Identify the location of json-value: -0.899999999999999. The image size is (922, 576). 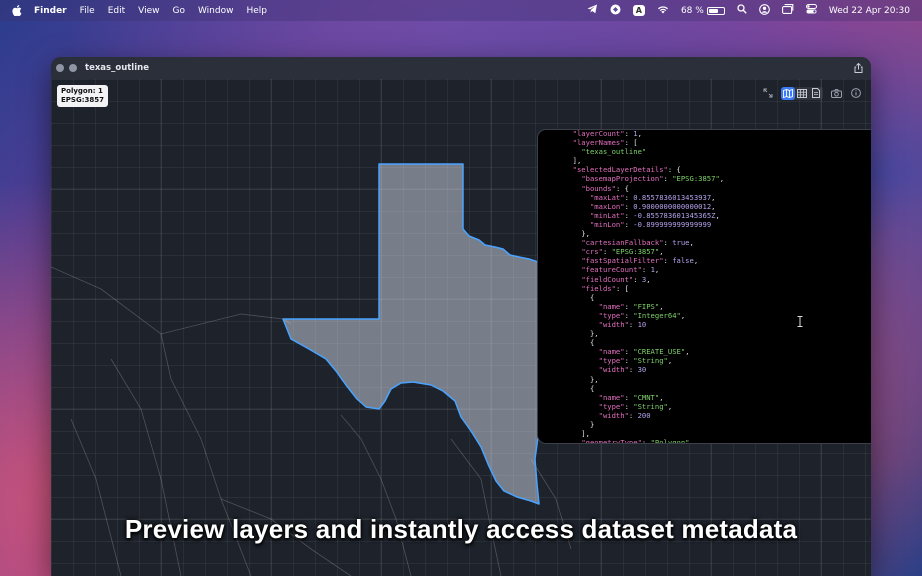
(672, 224).